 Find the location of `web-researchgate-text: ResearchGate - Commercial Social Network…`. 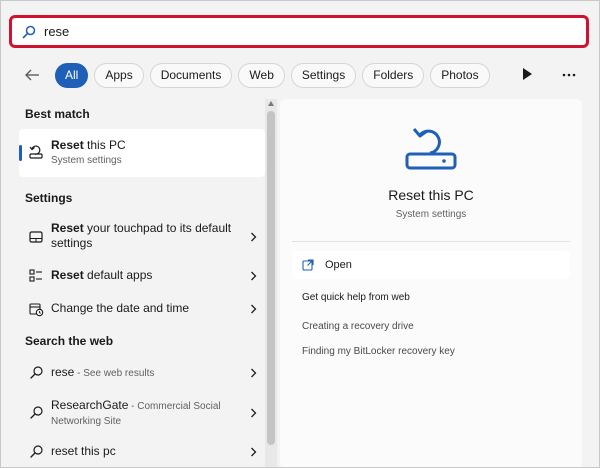

web-researchgate-text: ResearchGate - Commercial Social Network… is located at coordinates (136, 413).